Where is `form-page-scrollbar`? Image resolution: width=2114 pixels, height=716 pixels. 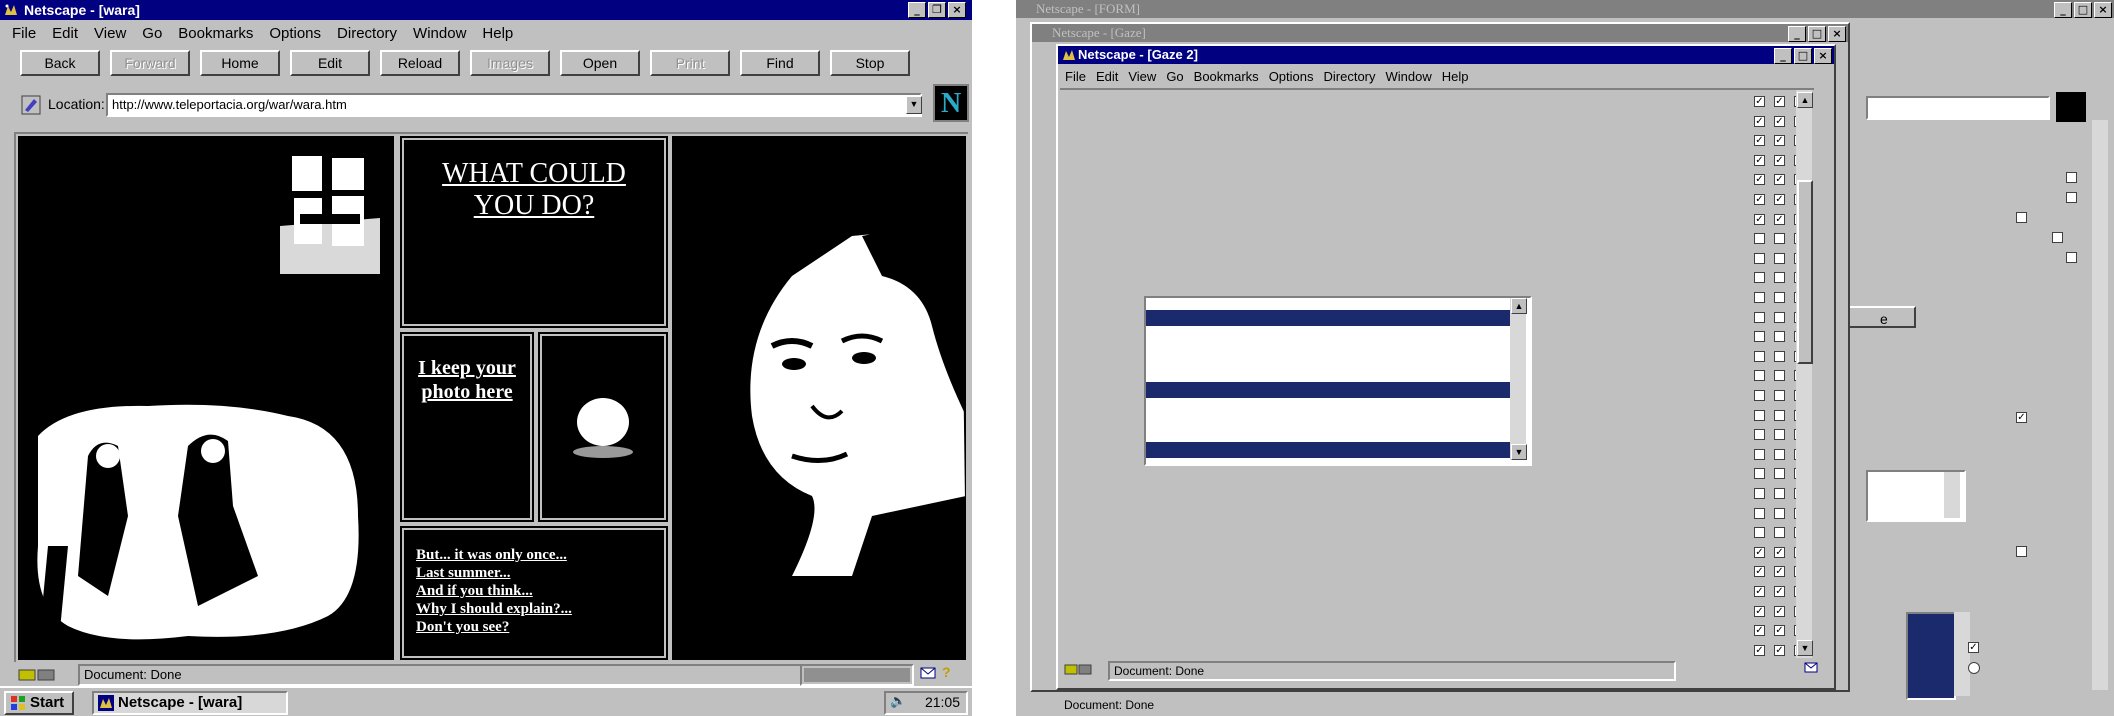
form-page-scrollbar is located at coordinates (2100, 405).